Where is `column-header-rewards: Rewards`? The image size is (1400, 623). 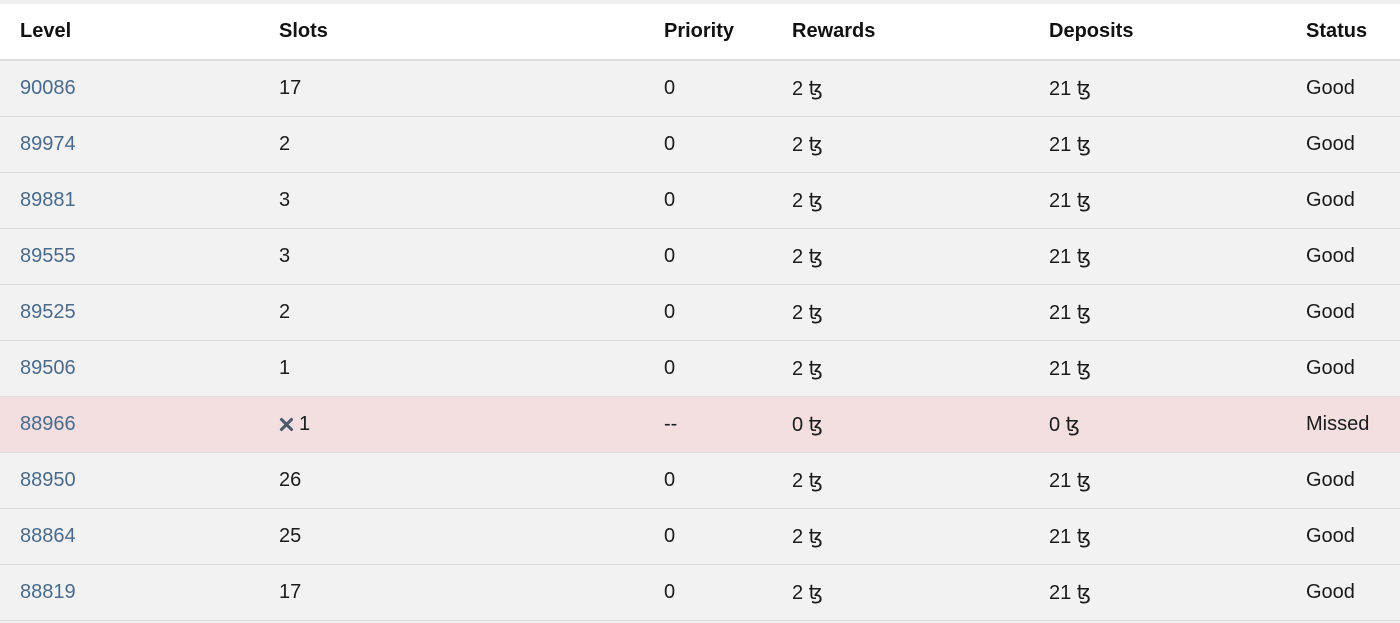
column-header-rewards: Rewards is located at coordinates (900, 31).